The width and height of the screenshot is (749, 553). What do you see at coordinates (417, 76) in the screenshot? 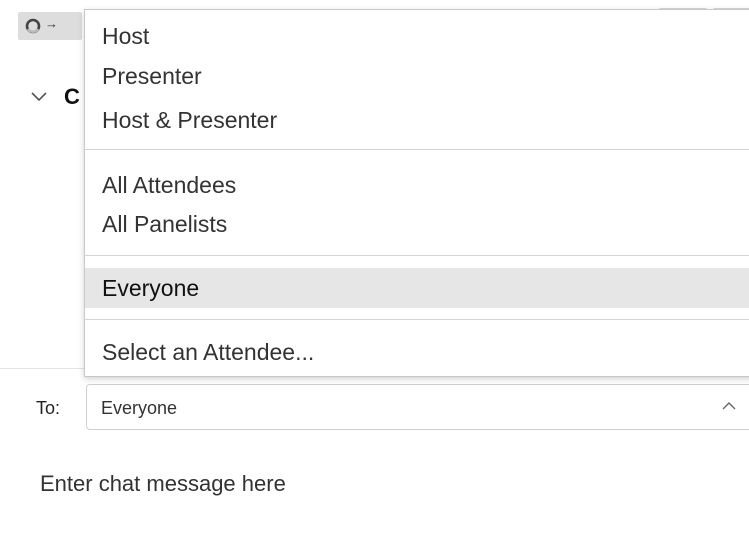
I see `menu-item-presenter: Presenter` at bounding box center [417, 76].